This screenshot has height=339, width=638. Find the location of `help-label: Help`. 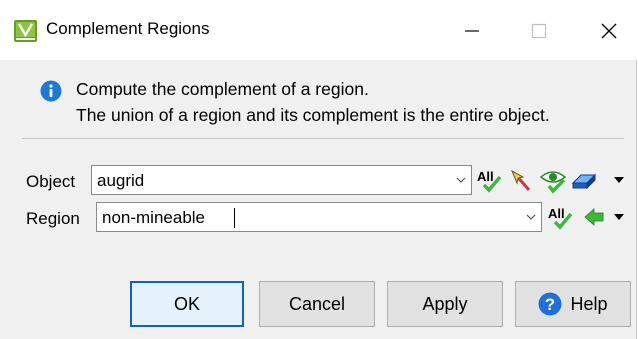

help-label: Help is located at coordinates (589, 303).